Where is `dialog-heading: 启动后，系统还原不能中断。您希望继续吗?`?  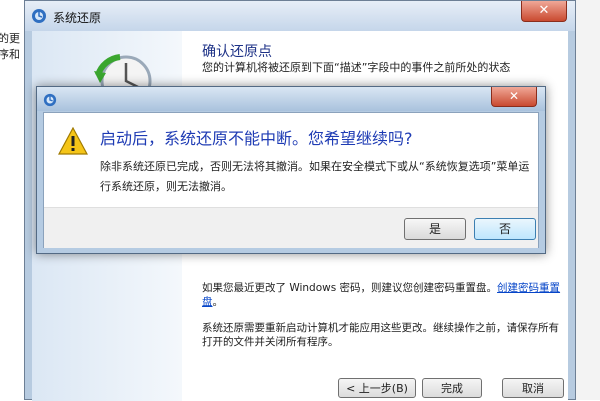
dialog-heading: 启动后，系统还原不能中断。您希望继续吗? is located at coordinates (256, 138).